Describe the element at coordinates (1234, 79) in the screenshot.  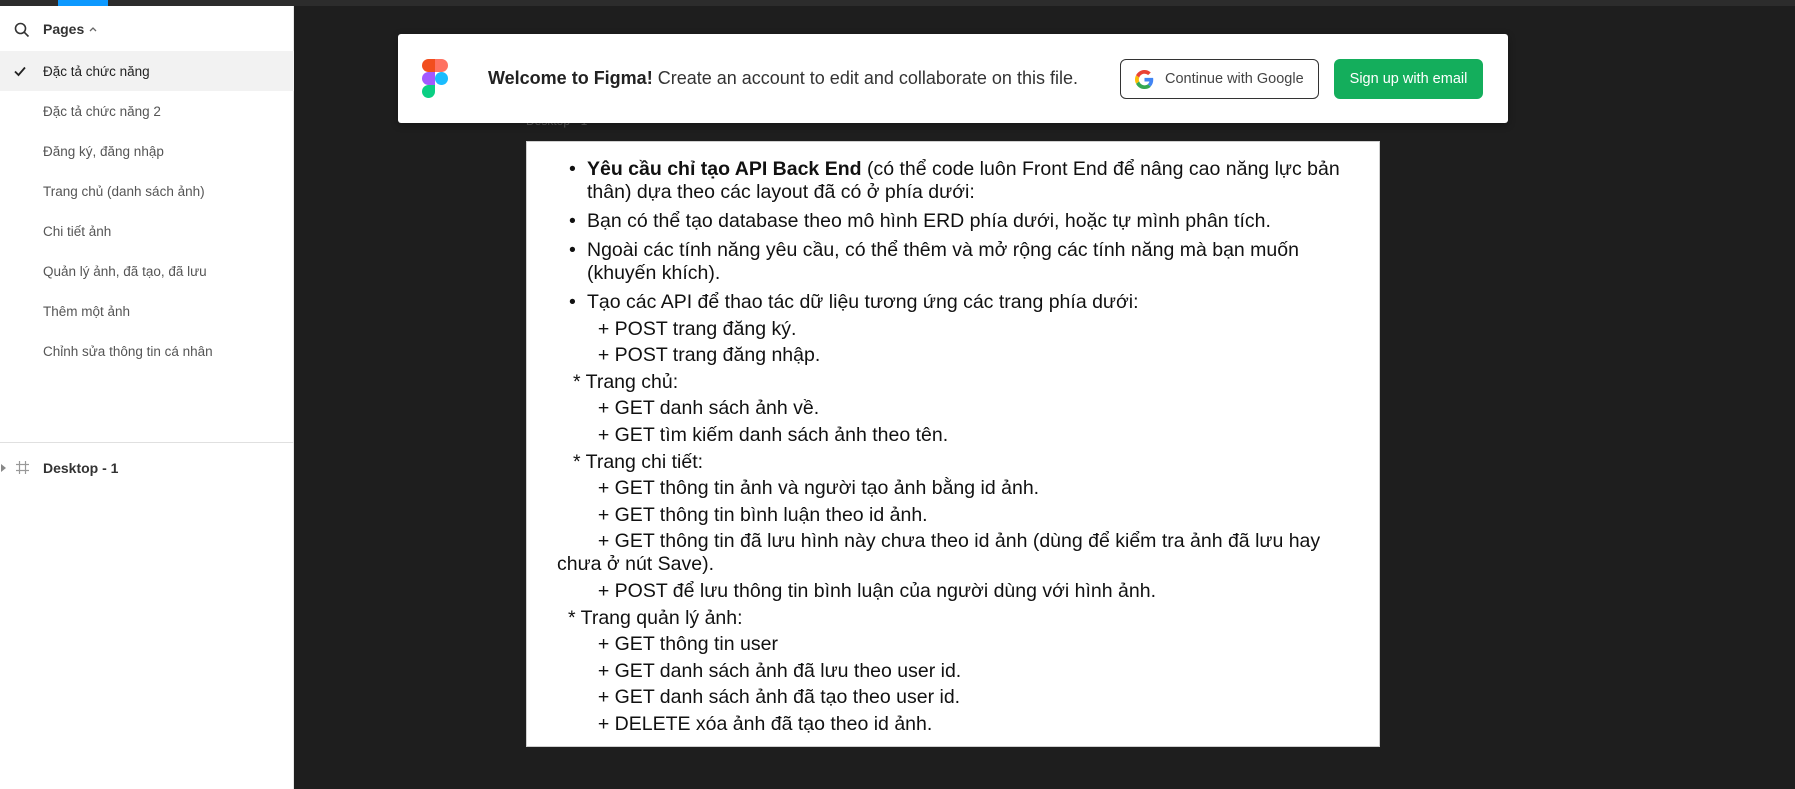
I see `google-button-label: Continue with Google` at that location.